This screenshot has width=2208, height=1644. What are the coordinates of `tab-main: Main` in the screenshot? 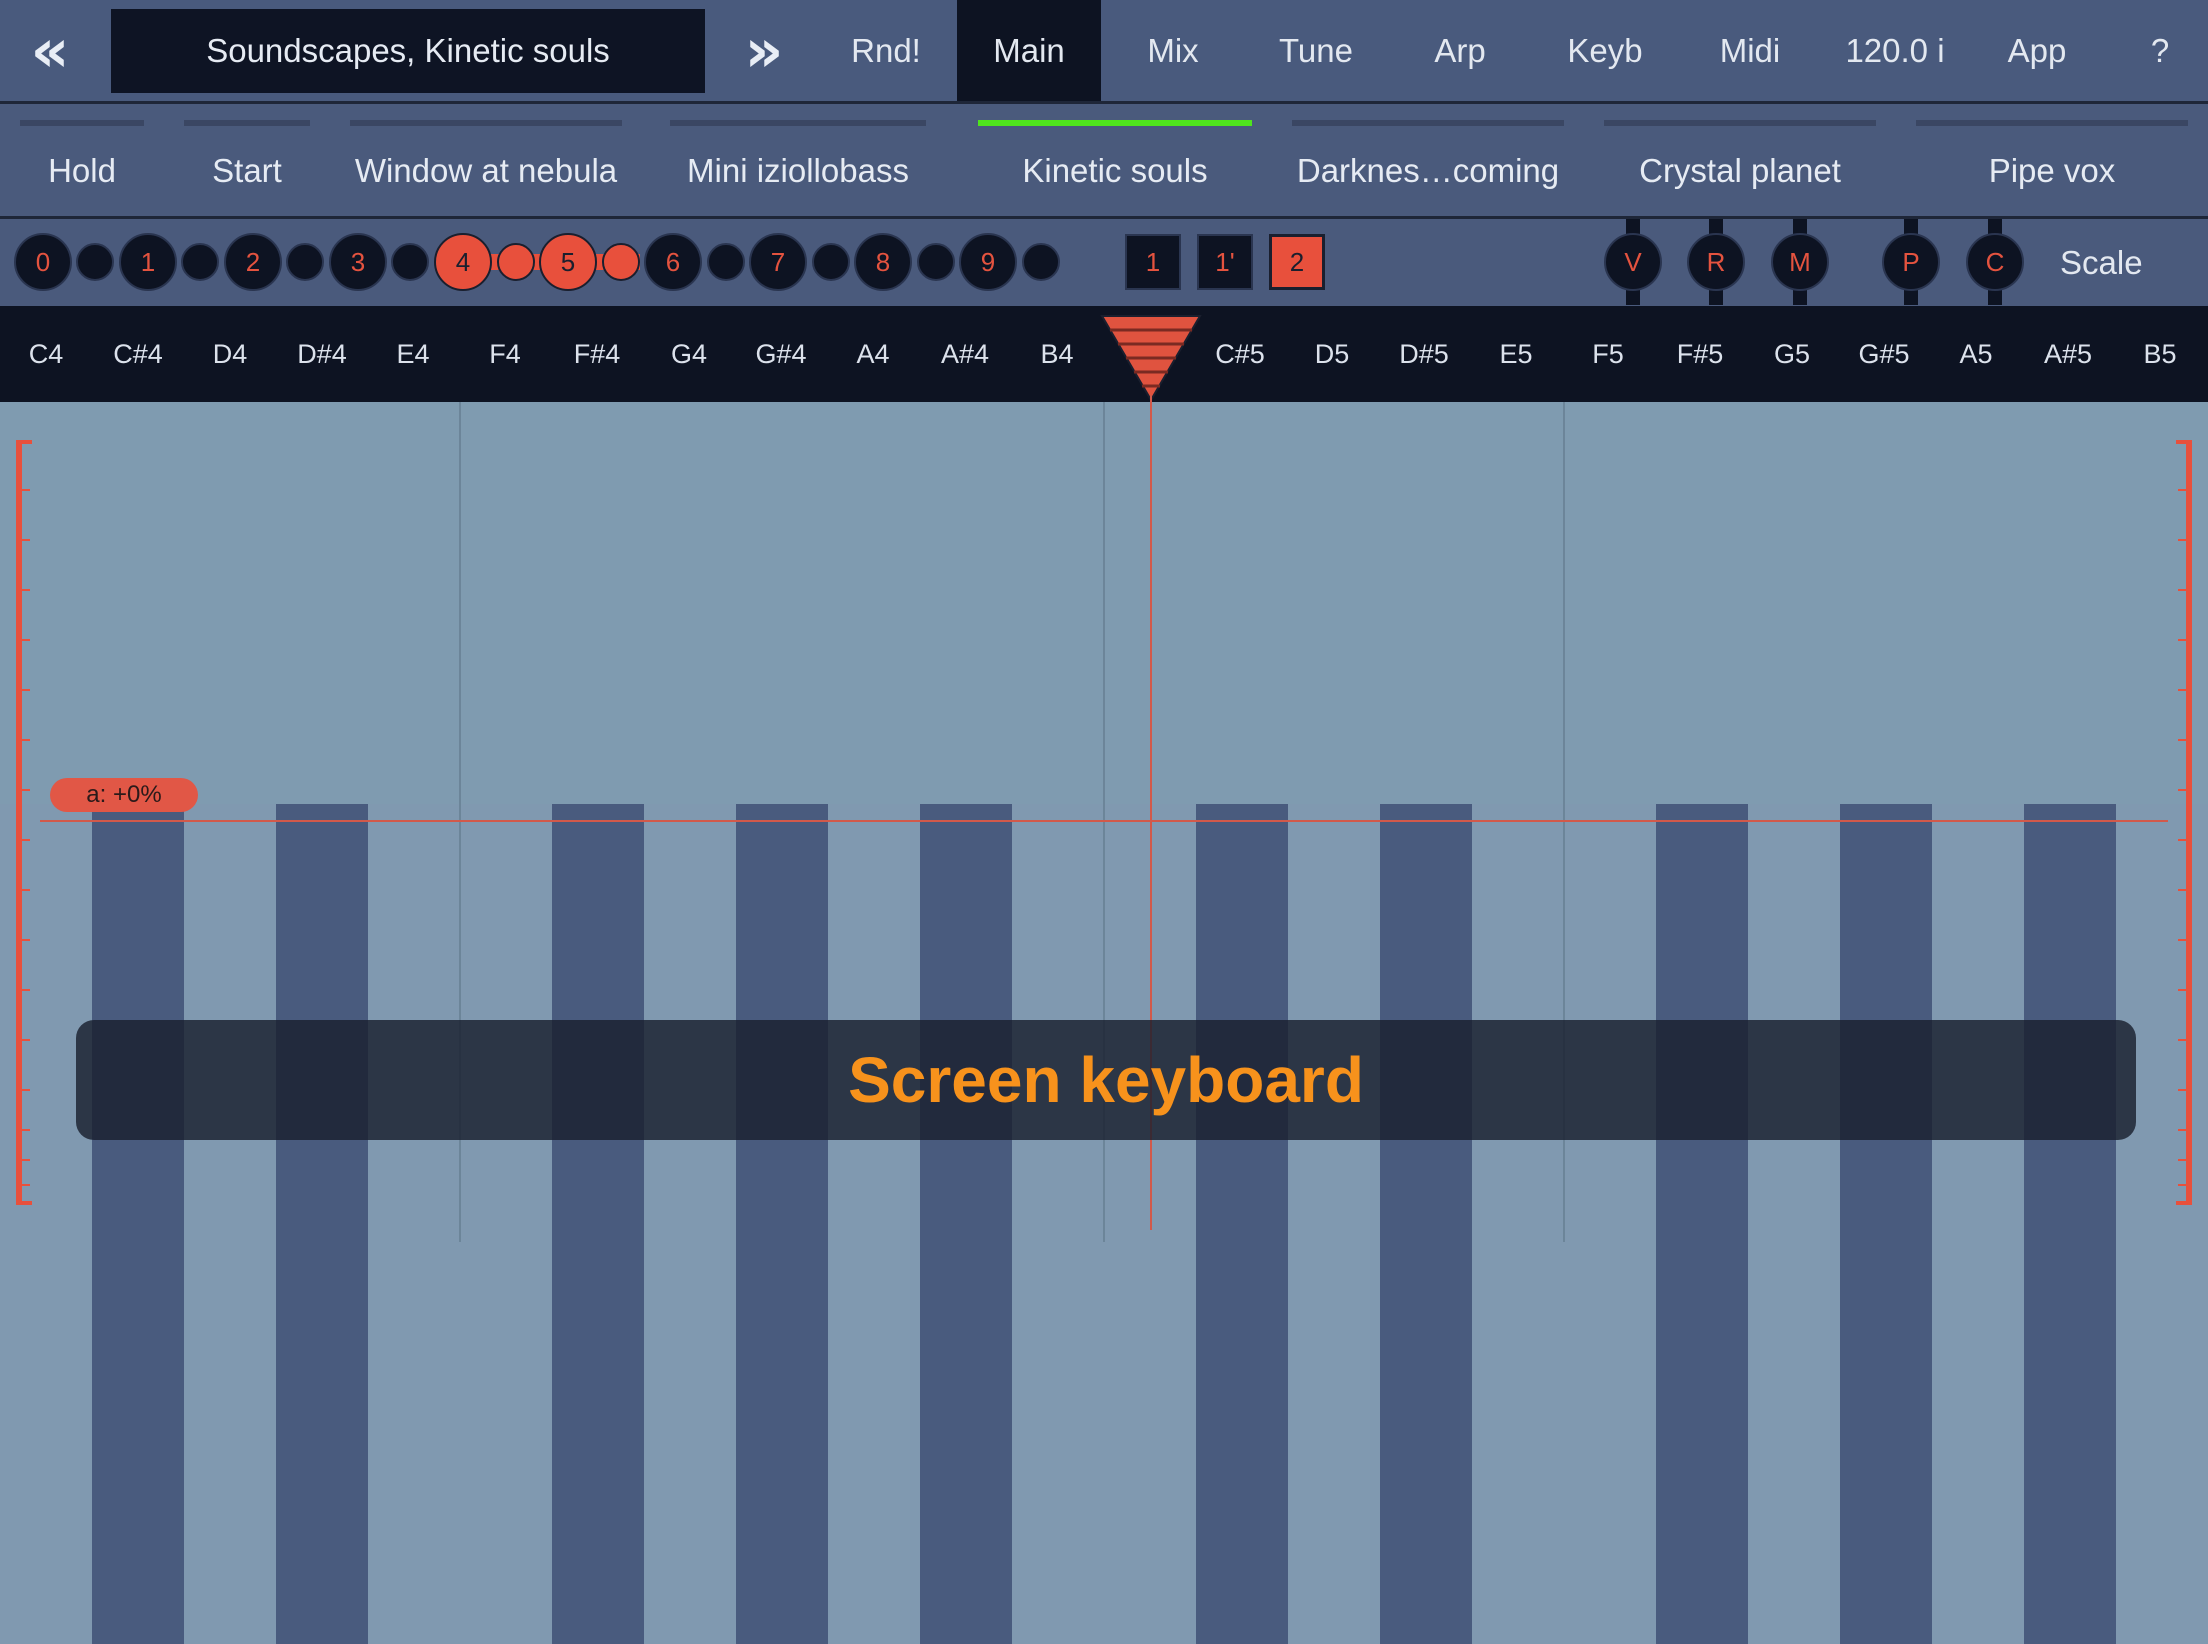 It's located at (1029, 50).